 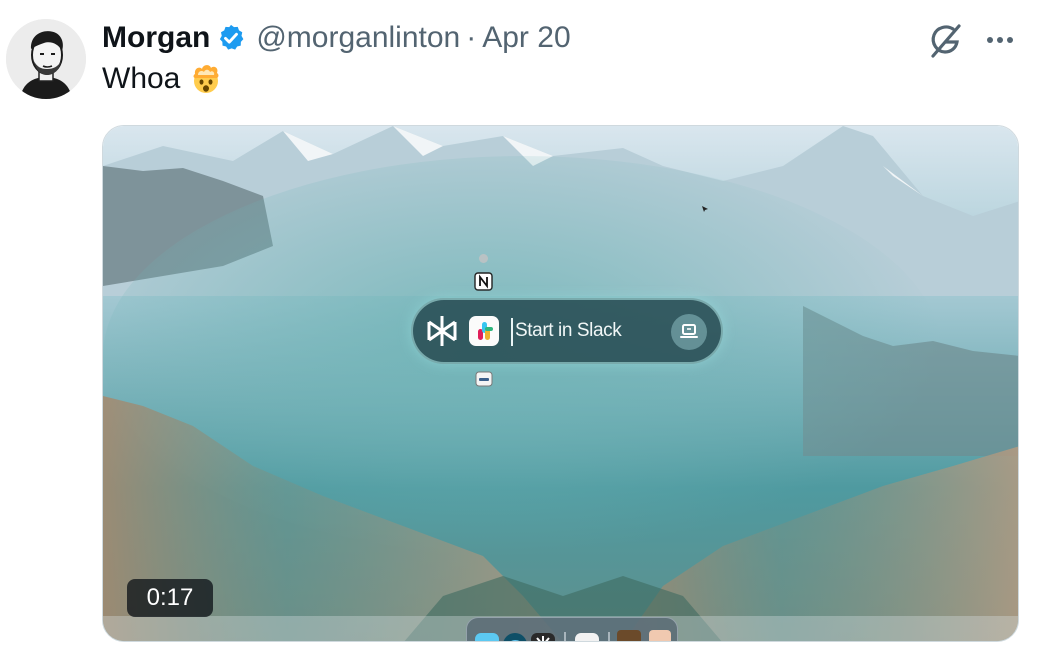 What do you see at coordinates (945, 41) in the screenshot?
I see `grok-icon` at bounding box center [945, 41].